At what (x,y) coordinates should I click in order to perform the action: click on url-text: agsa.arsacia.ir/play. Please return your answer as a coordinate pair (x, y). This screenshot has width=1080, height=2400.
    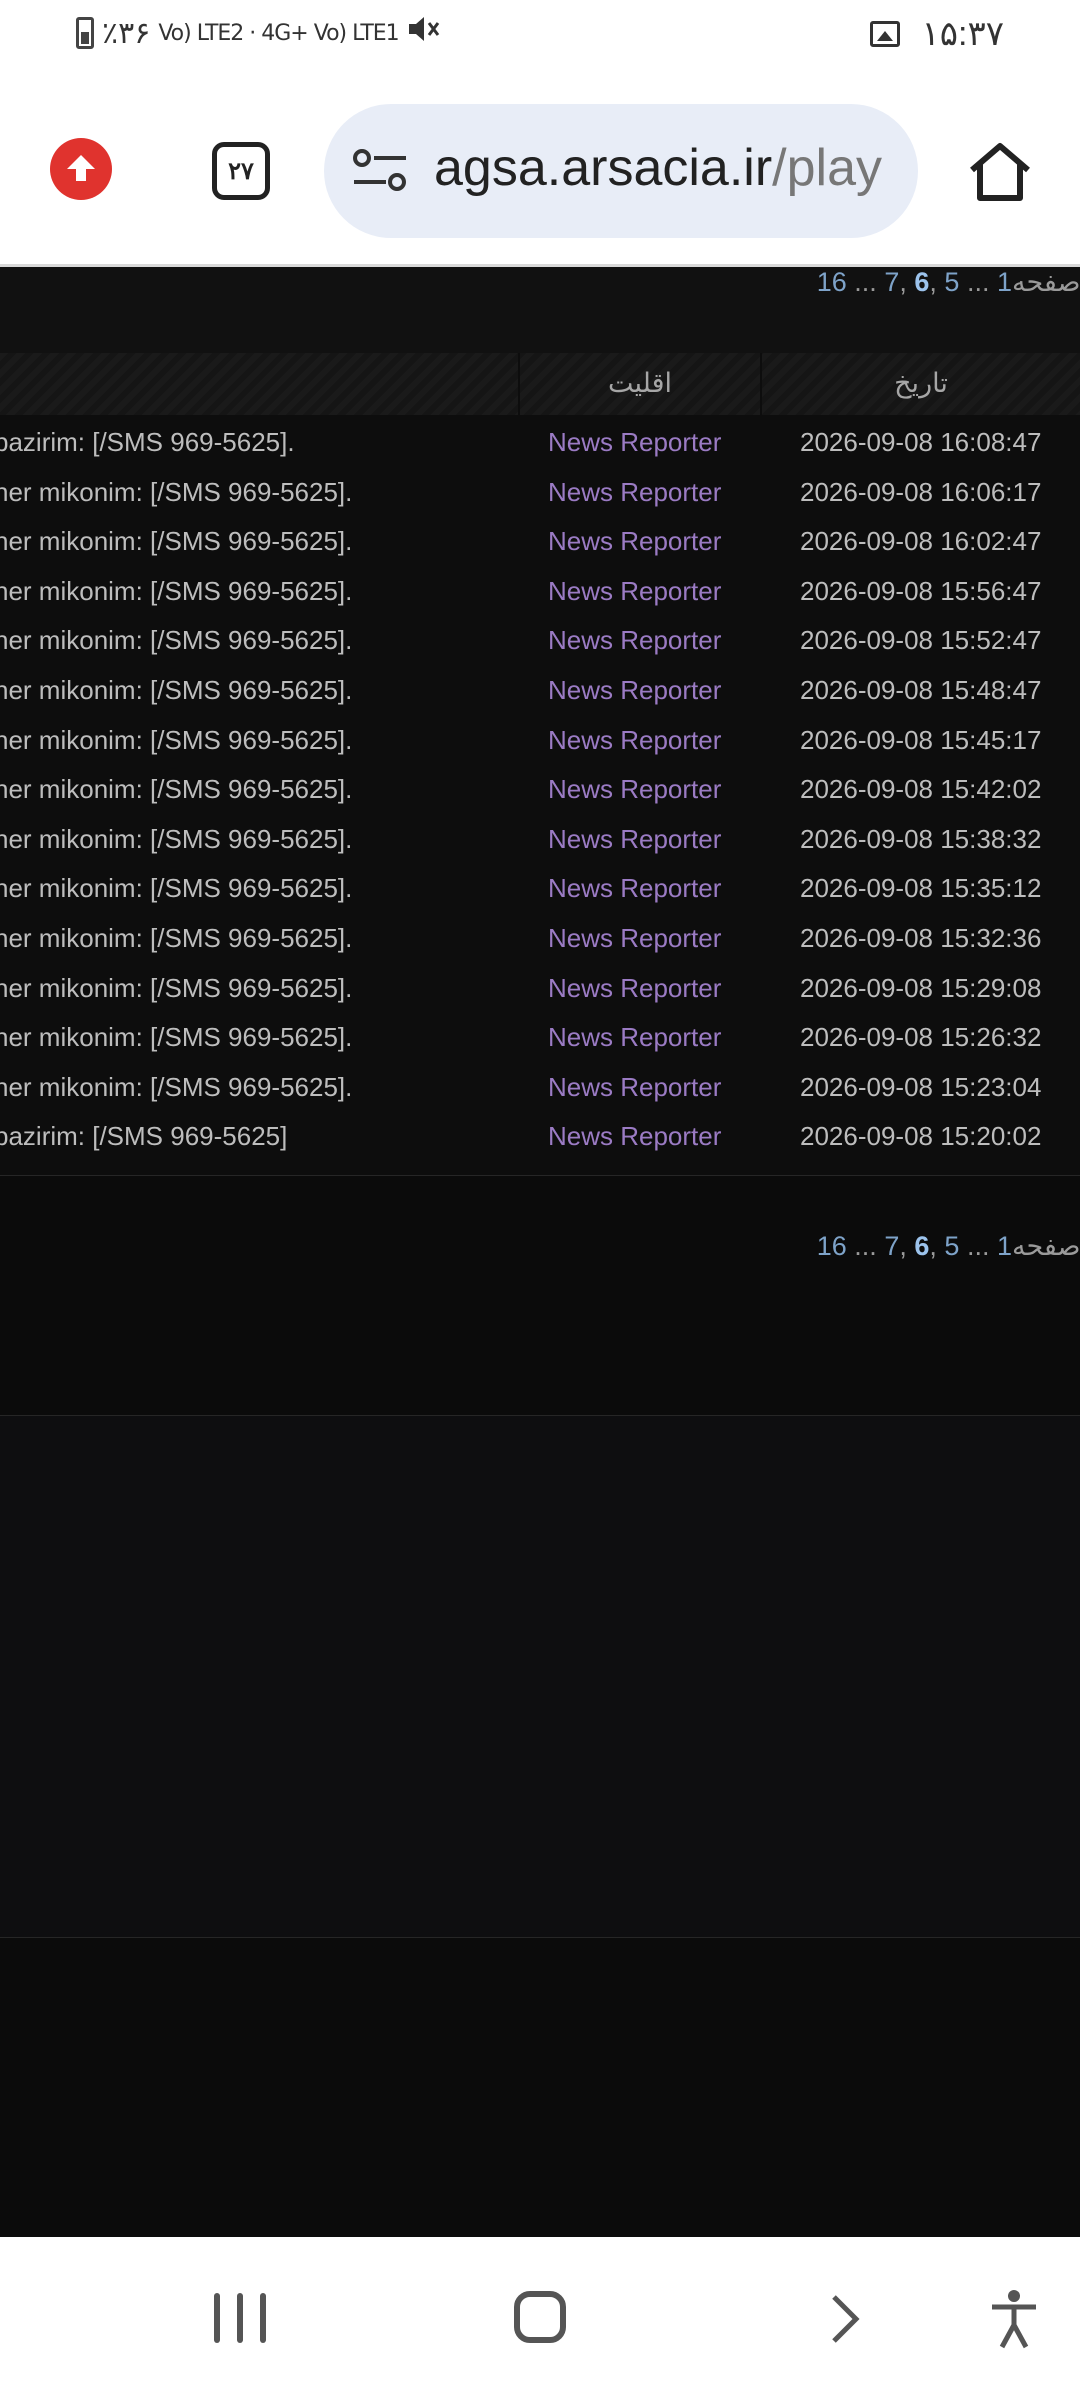
    Looking at the image, I should click on (658, 168).